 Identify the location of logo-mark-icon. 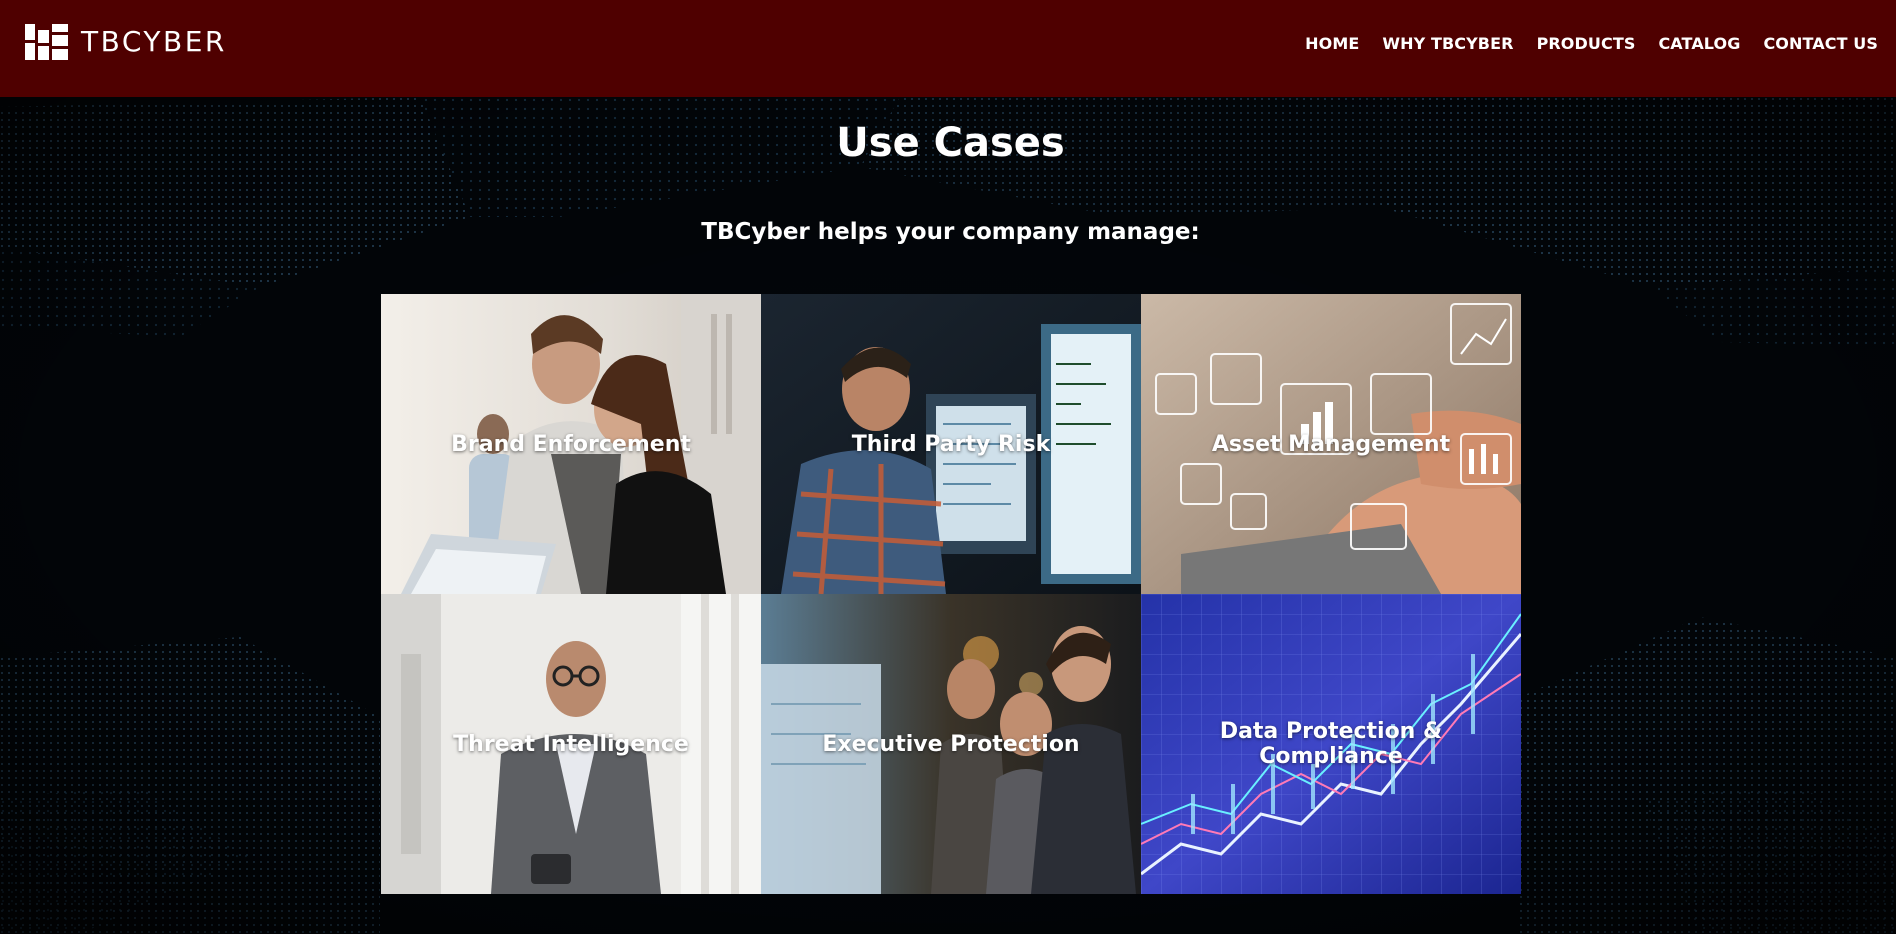
(46, 41).